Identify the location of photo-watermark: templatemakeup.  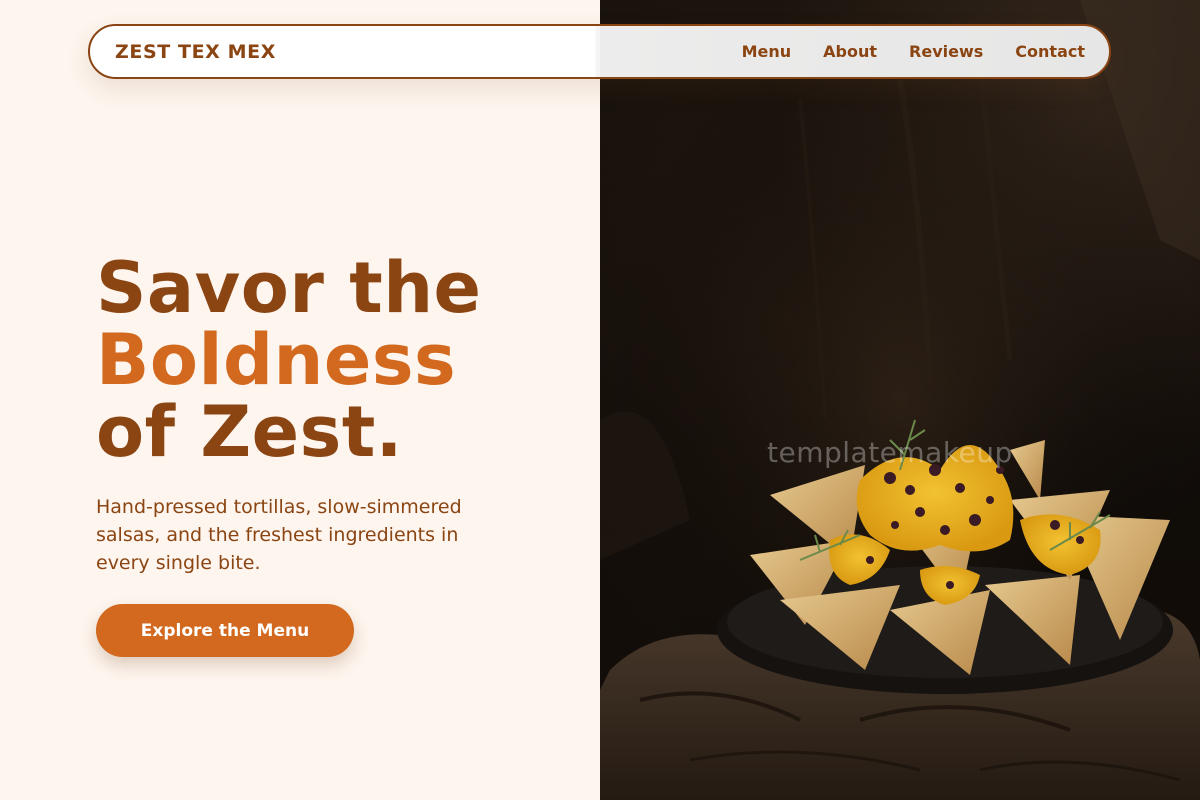
(890, 452).